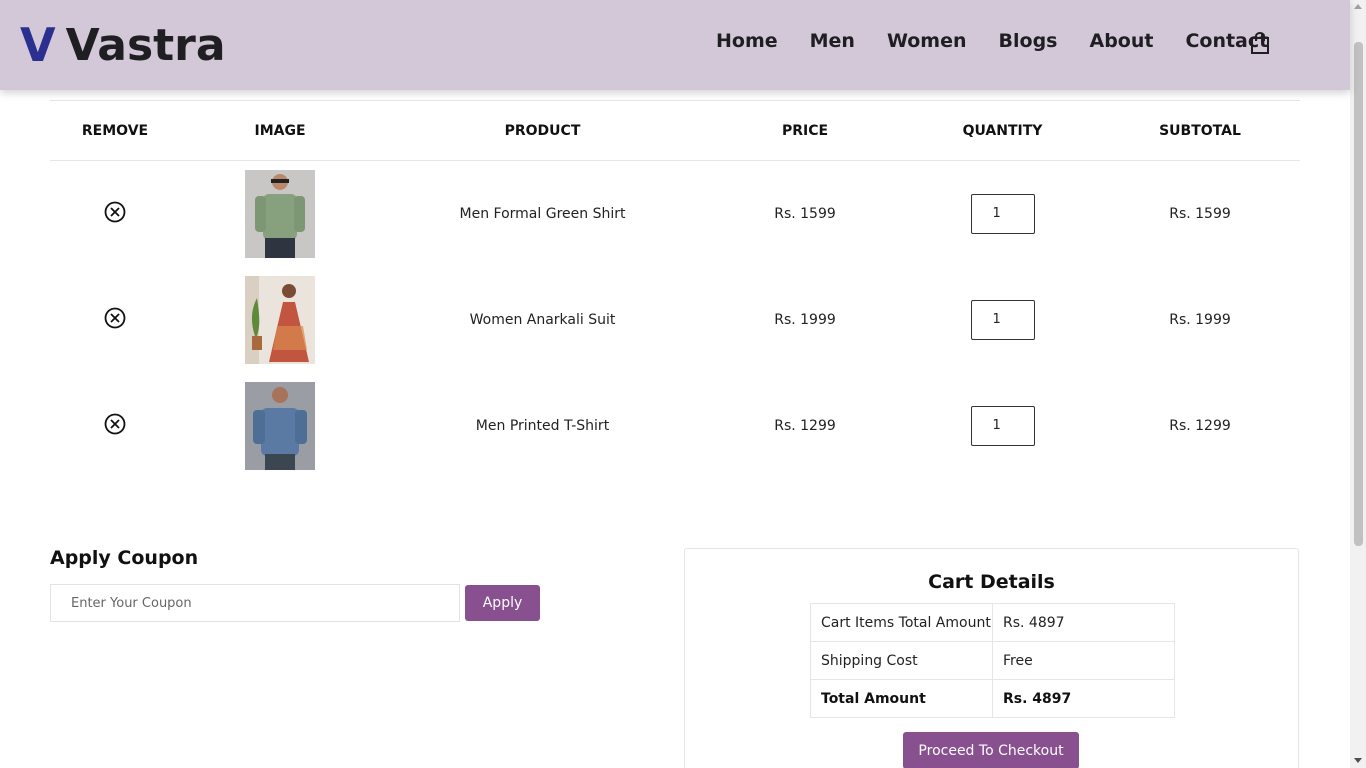 This screenshot has width=1366, height=768. What do you see at coordinates (901, 622) in the screenshot?
I see `cart-total-label: Cart Items Total Amount` at bounding box center [901, 622].